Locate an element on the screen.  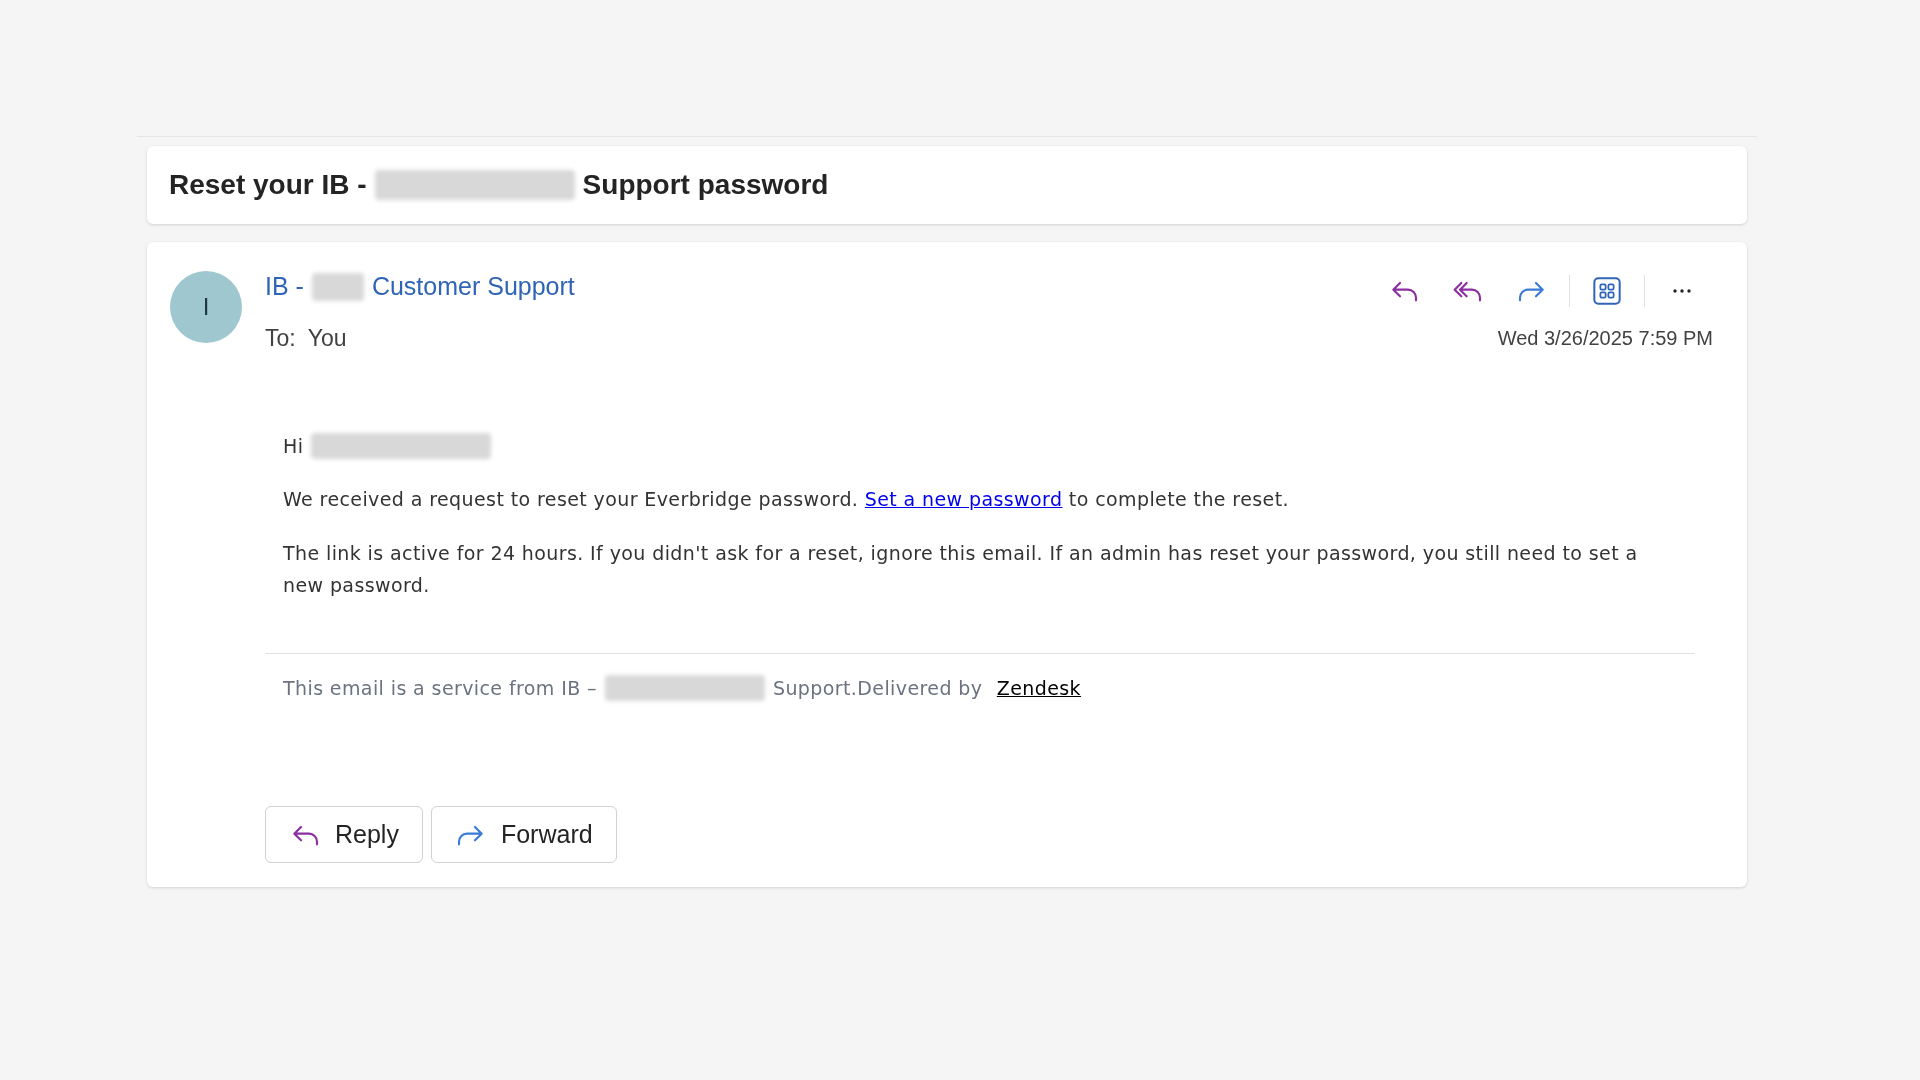
reply-button: Reply is located at coordinates (344, 834).